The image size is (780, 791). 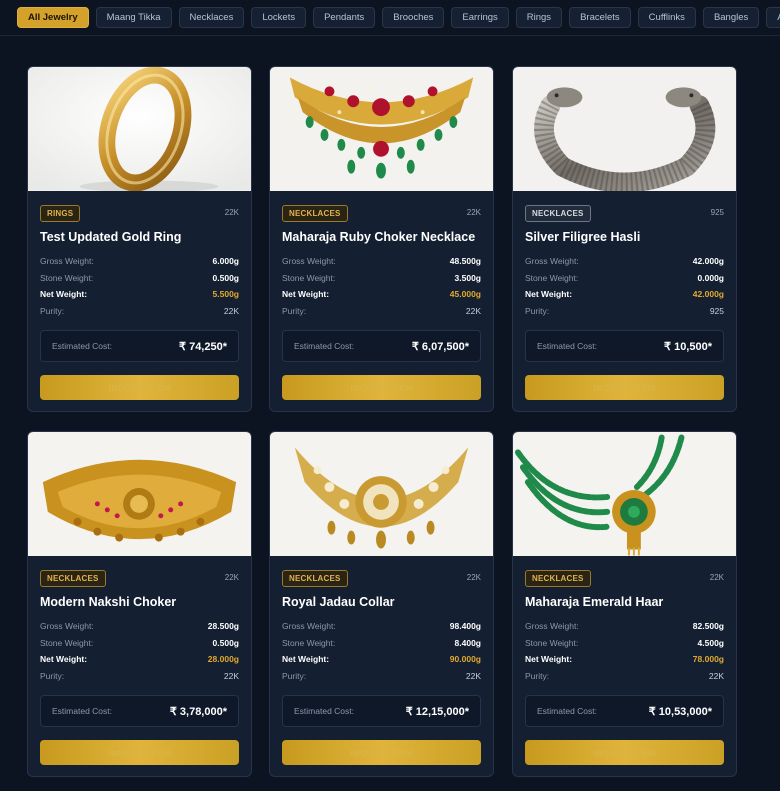 What do you see at coordinates (708, 294) in the screenshot?
I see `net-weight-value: 42.000g` at bounding box center [708, 294].